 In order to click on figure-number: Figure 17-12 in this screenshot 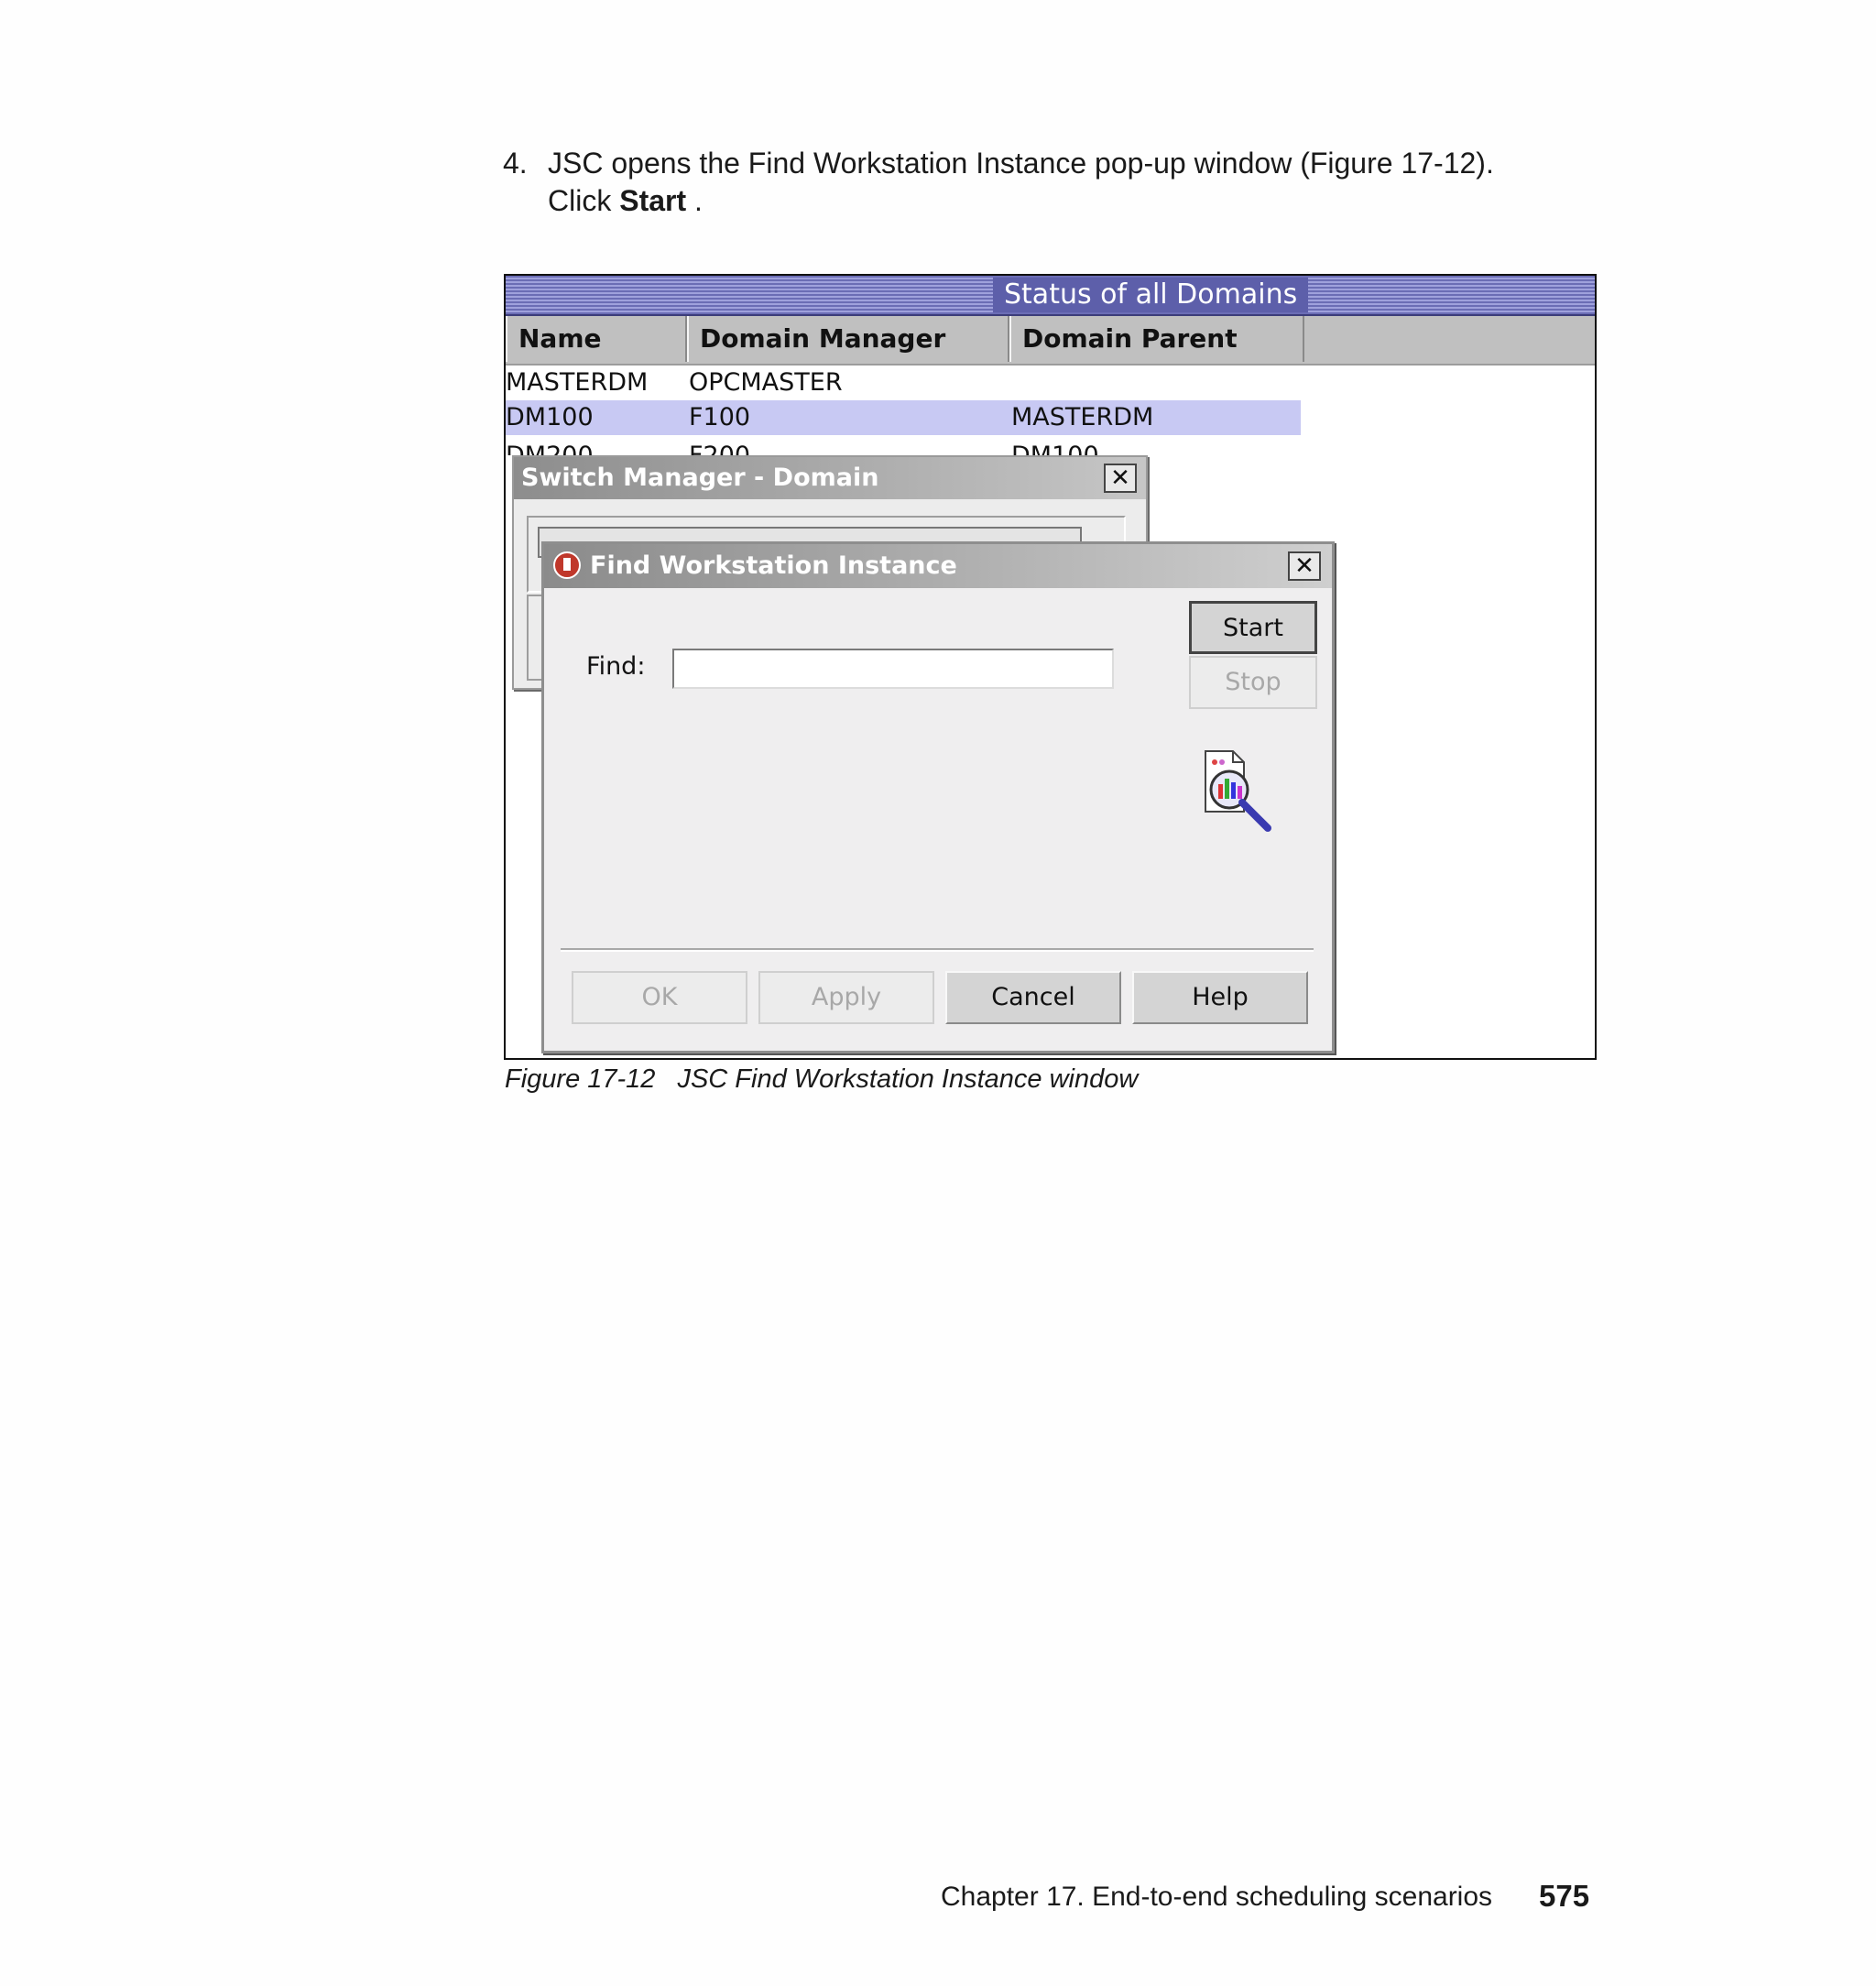, I will do `click(580, 1079)`.